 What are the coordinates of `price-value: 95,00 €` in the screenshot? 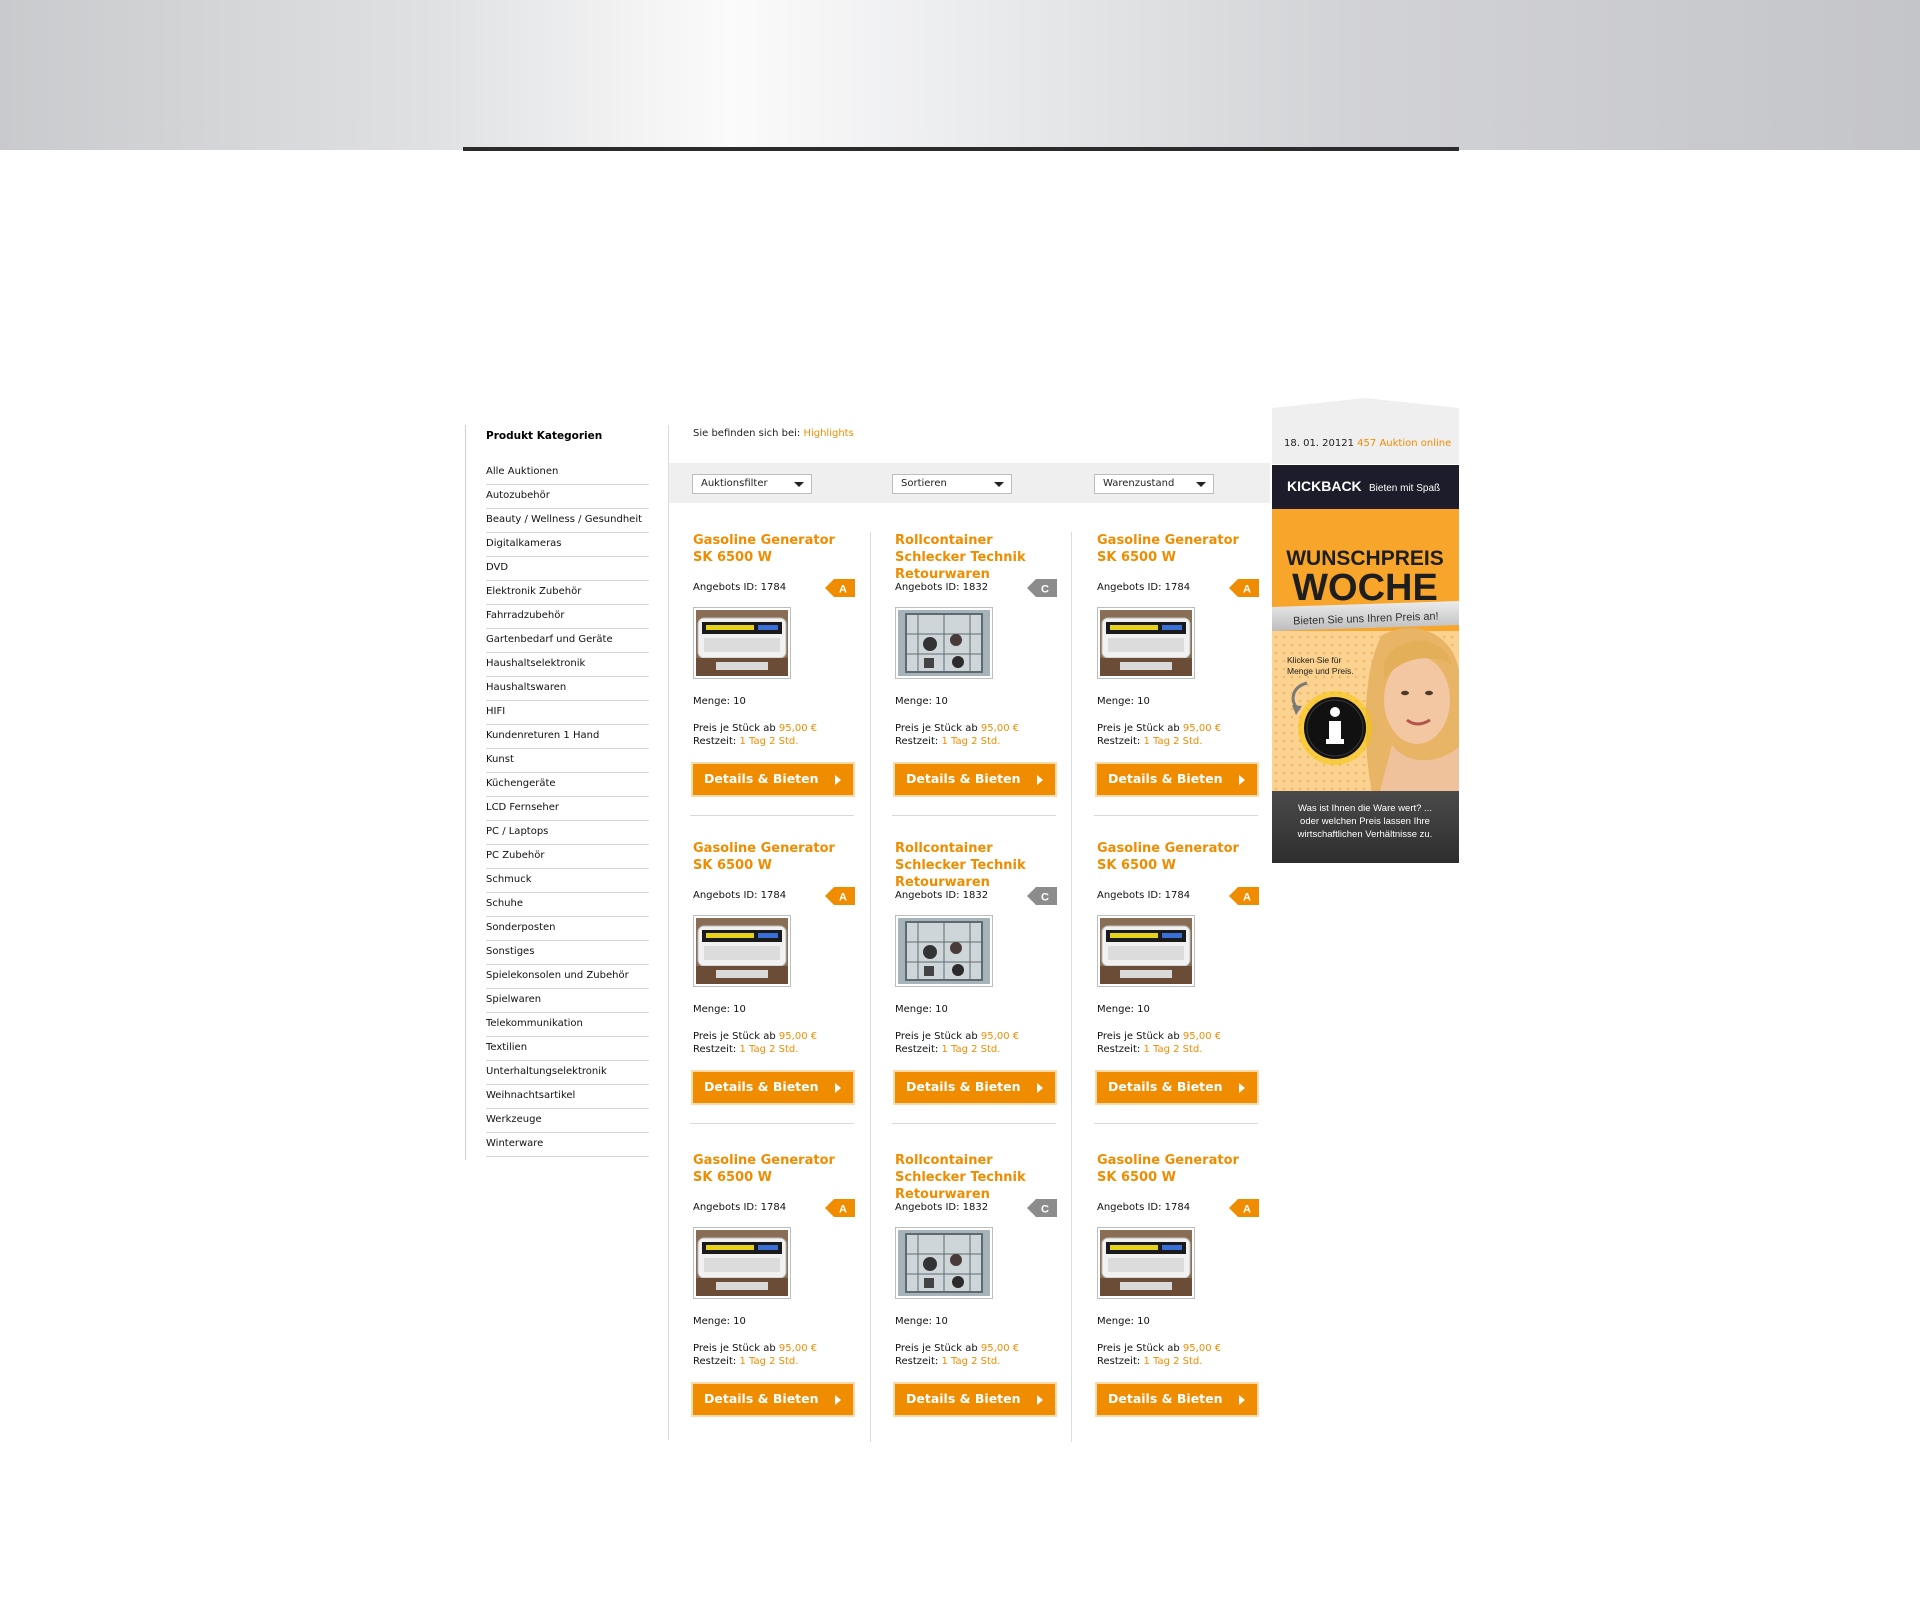 It's located at (1000, 1348).